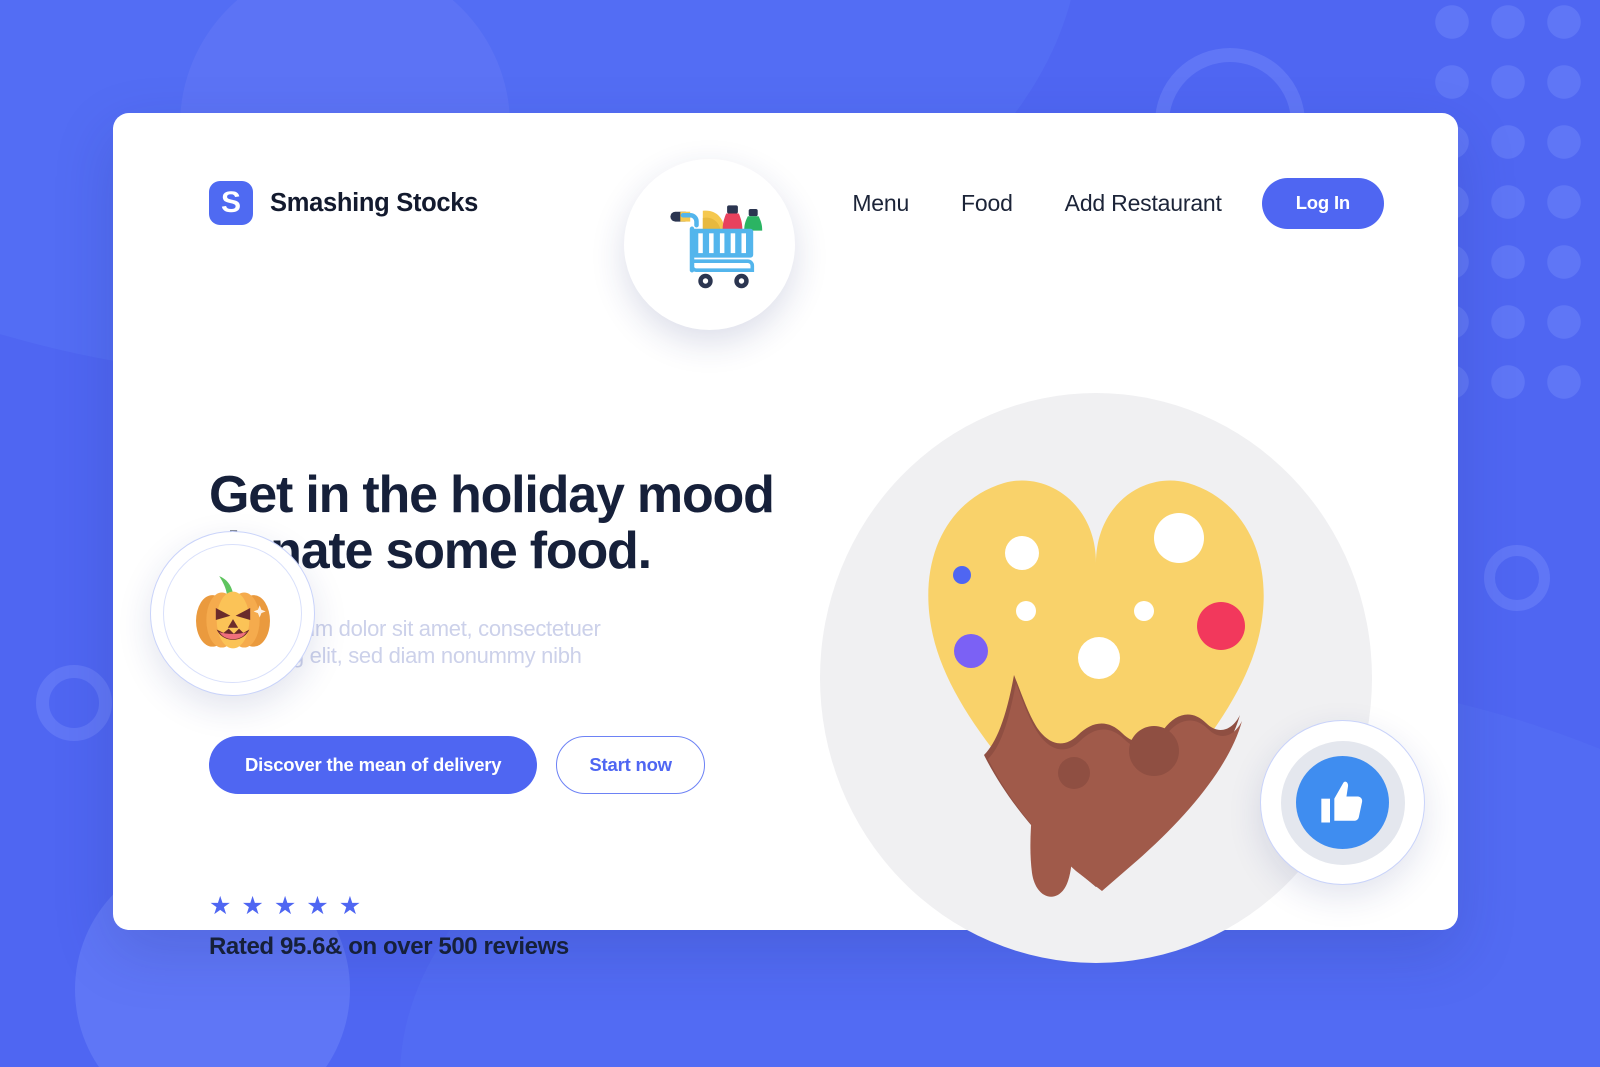 This screenshot has height=1067, width=1600. I want to click on shopping-cart-badge, so click(709, 244).